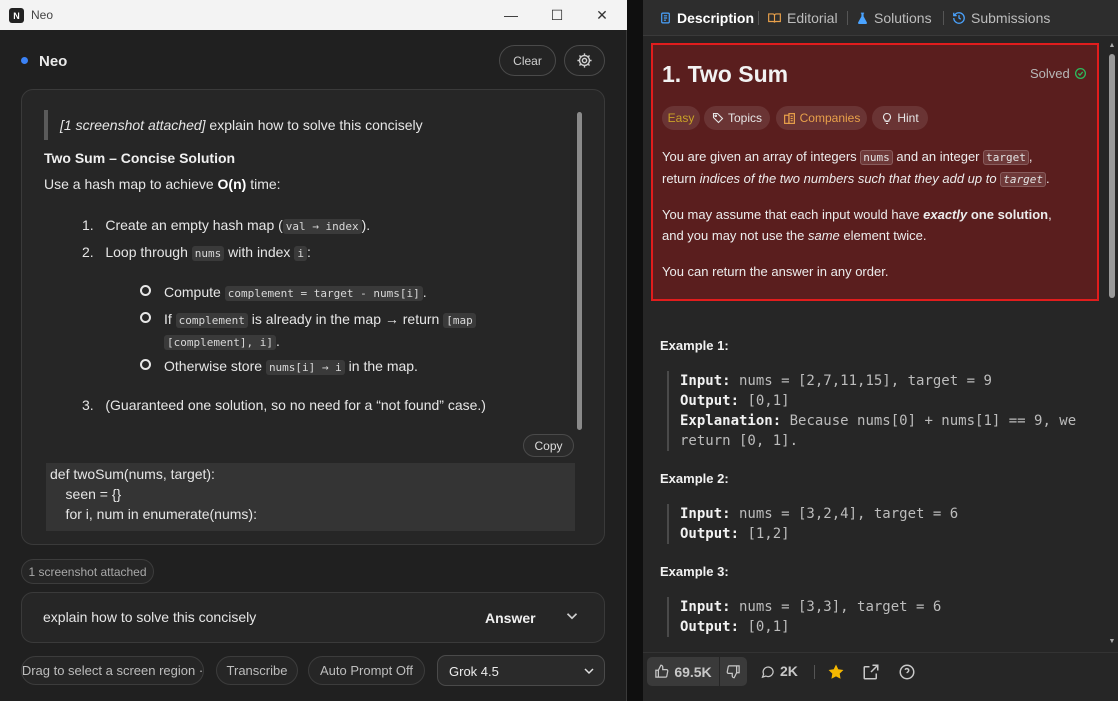 The image size is (1118, 701). What do you see at coordinates (725, 74) in the screenshot?
I see `problem-title: 1. Two Sum` at bounding box center [725, 74].